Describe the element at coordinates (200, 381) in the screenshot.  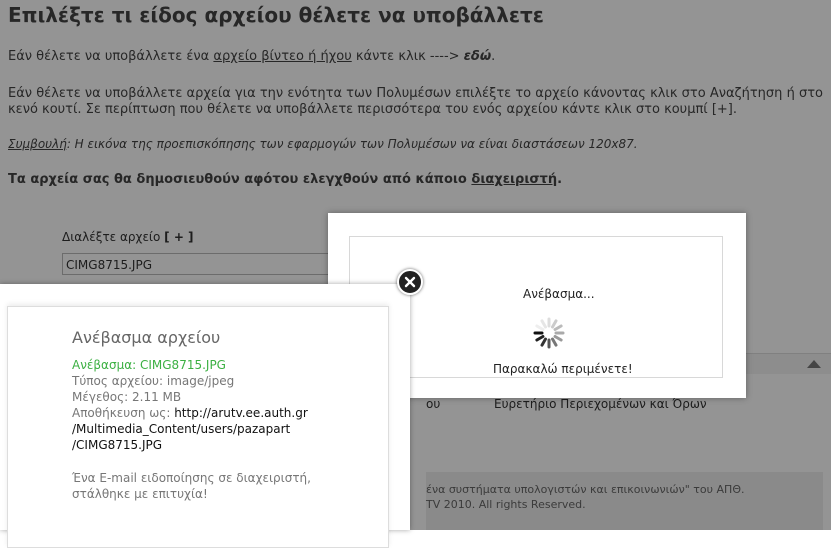
I see `file-type-value: image/jpeg` at that location.